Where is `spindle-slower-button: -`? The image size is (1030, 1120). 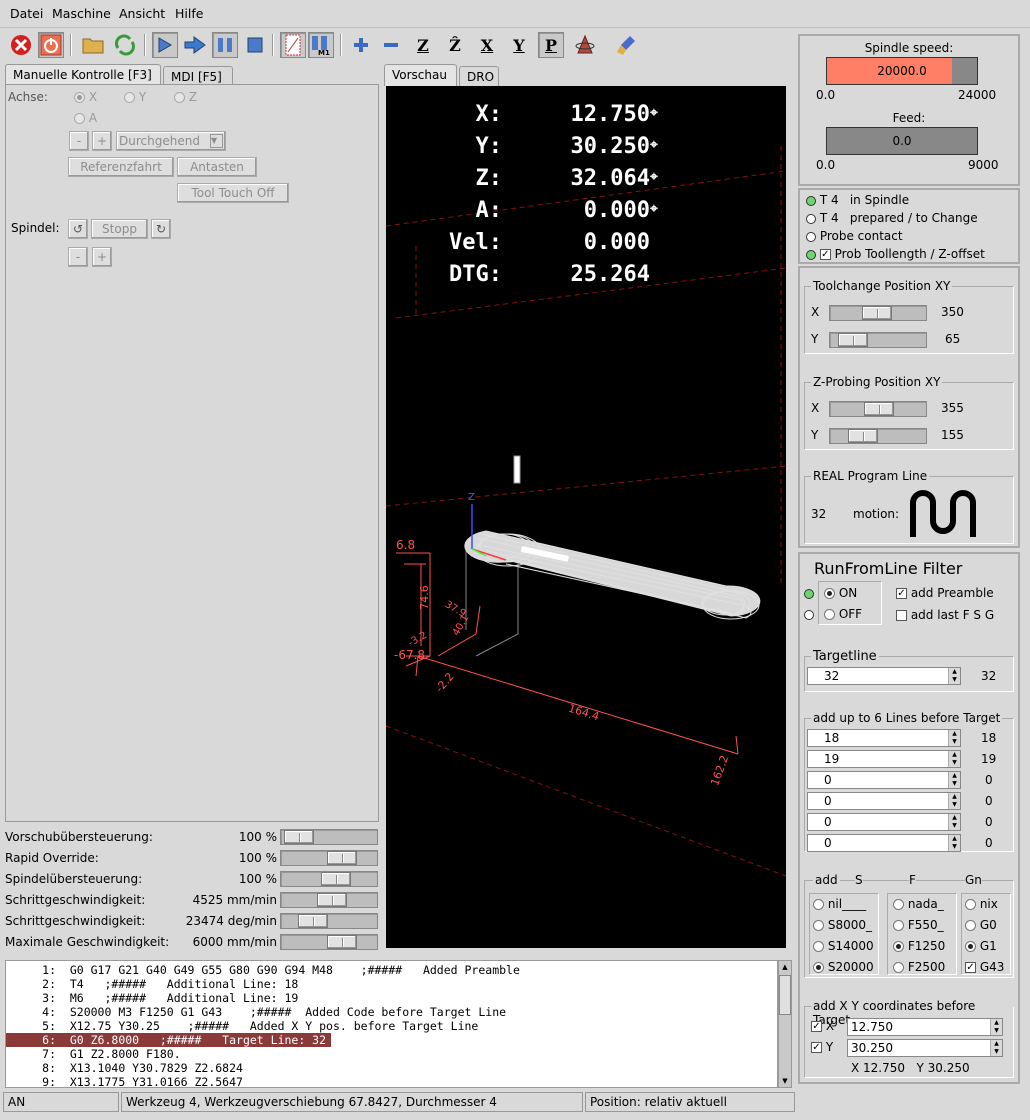 spindle-slower-button: - is located at coordinates (78, 257).